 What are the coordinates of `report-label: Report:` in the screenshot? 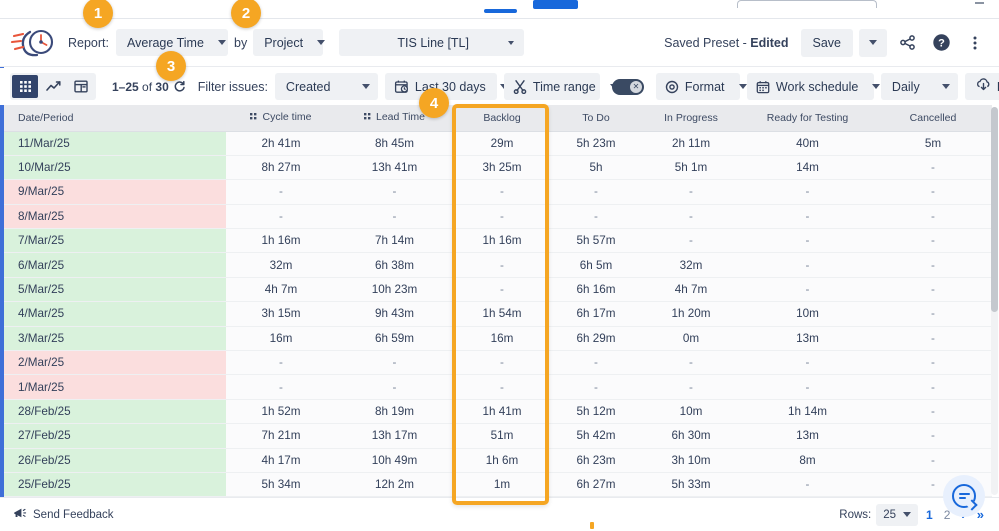 It's located at (88, 42).